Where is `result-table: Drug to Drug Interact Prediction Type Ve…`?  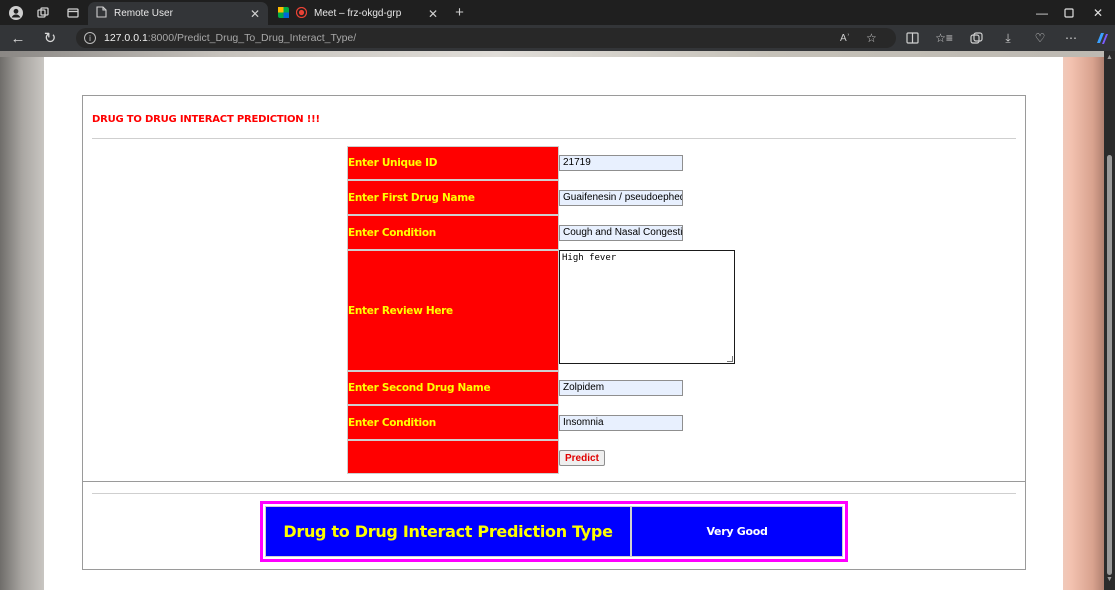 result-table: Drug to Drug Interact Prediction Type Ve… is located at coordinates (554, 531).